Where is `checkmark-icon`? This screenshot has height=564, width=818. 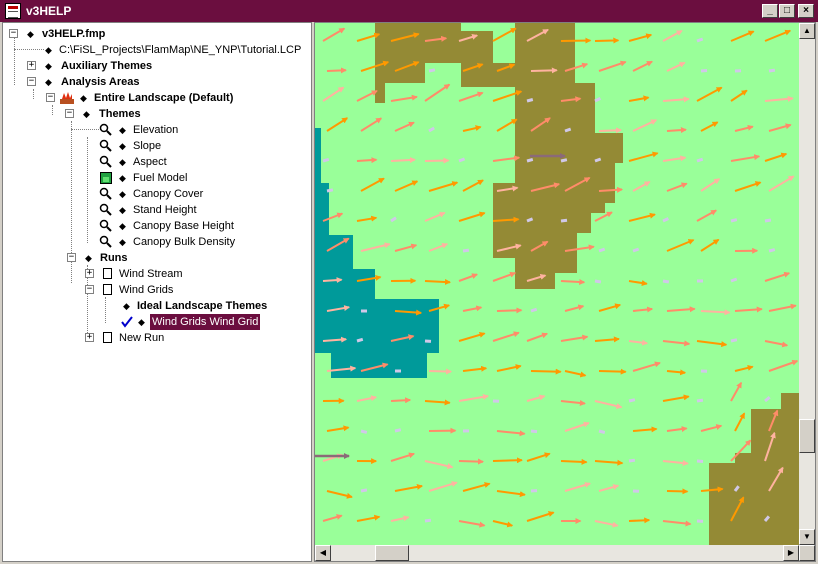
checkmark-icon is located at coordinates (127, 322).